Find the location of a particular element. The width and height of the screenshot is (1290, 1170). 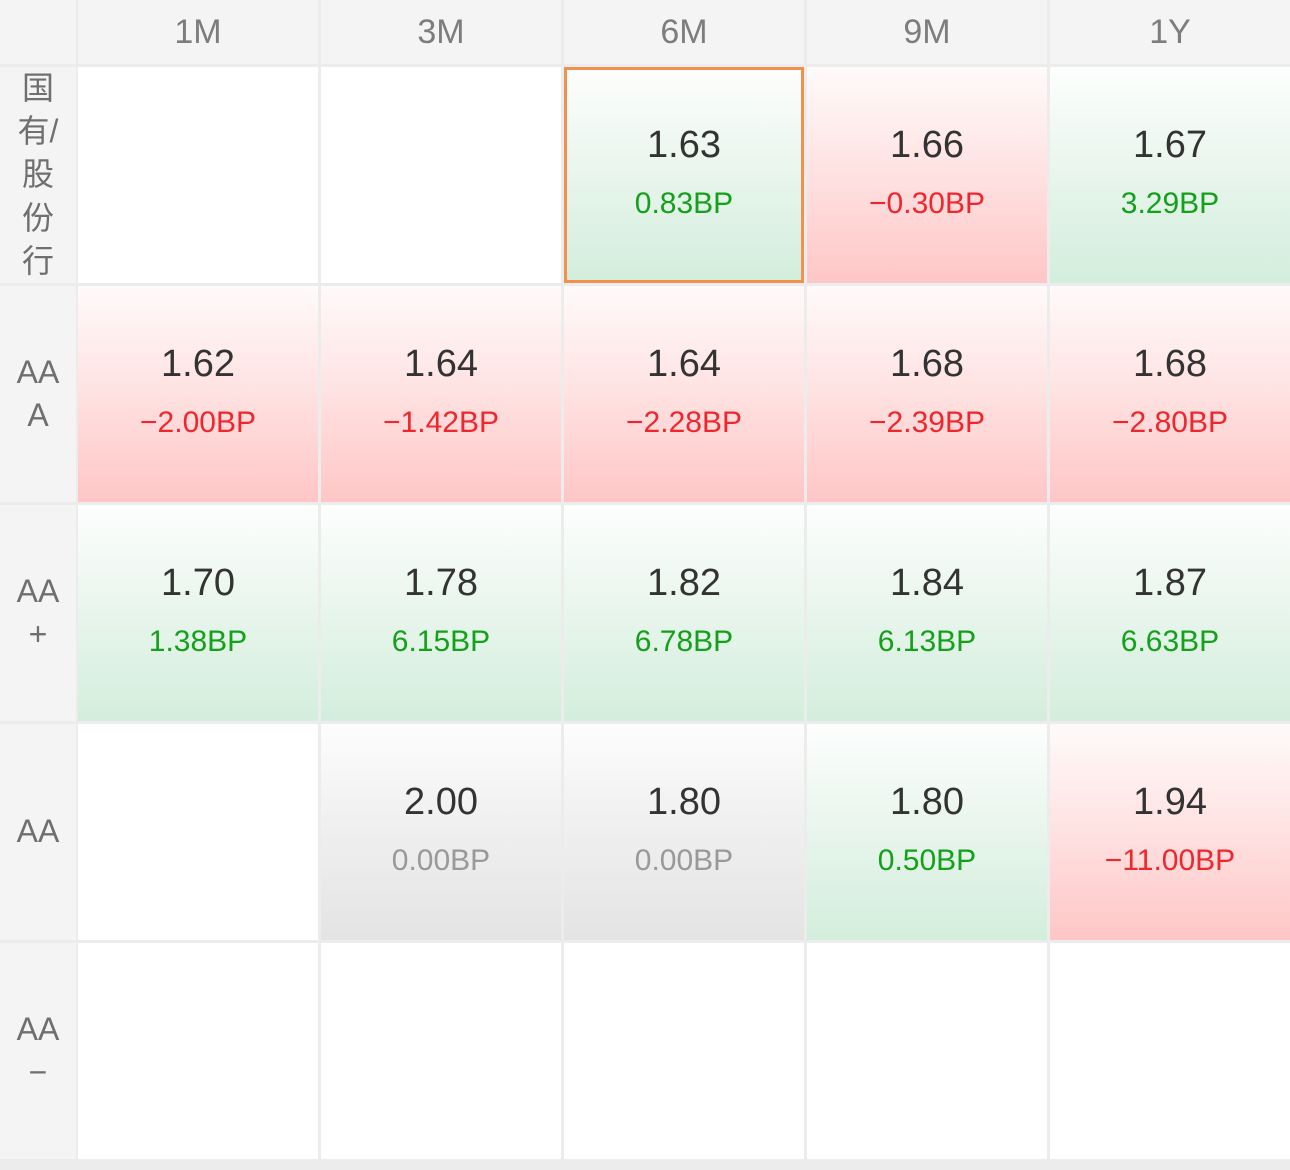

rate-change: −11.00BP is located at coordinates (1170, 860).